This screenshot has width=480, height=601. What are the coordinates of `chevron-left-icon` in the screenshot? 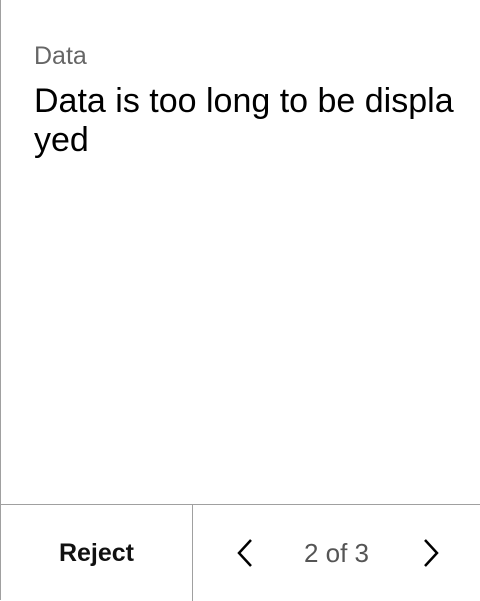 It's located at (244, 553).